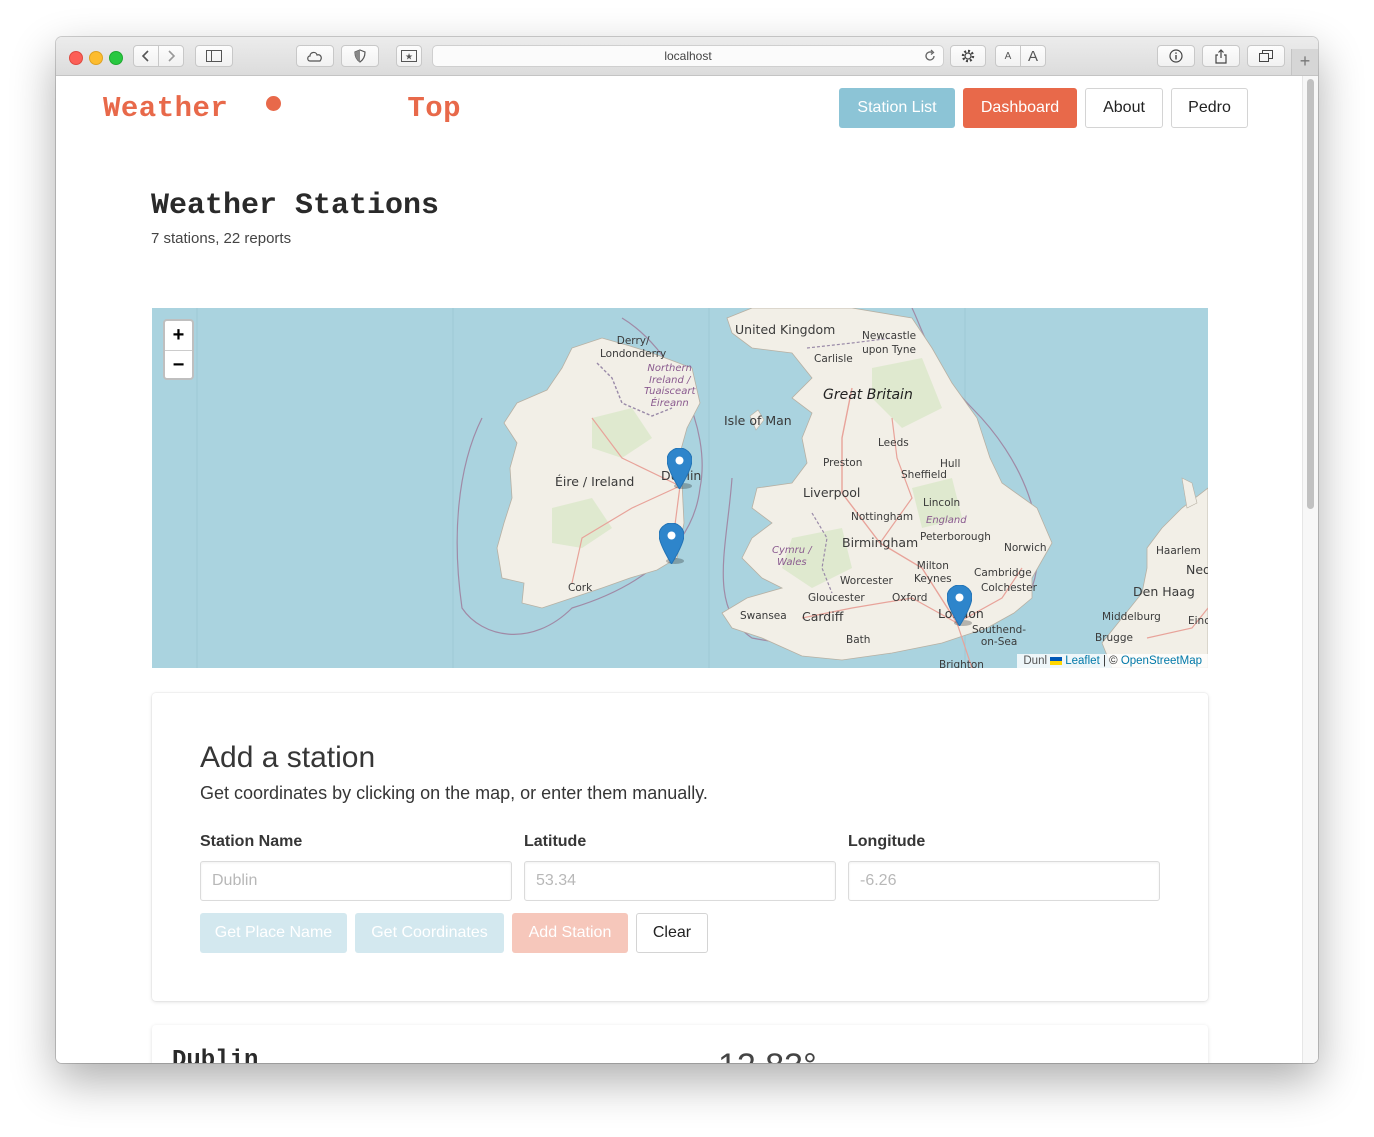 Image resolution: width=1374 pixels, height=1137 pixels. I want to click on forward-button, so click(171, 56).